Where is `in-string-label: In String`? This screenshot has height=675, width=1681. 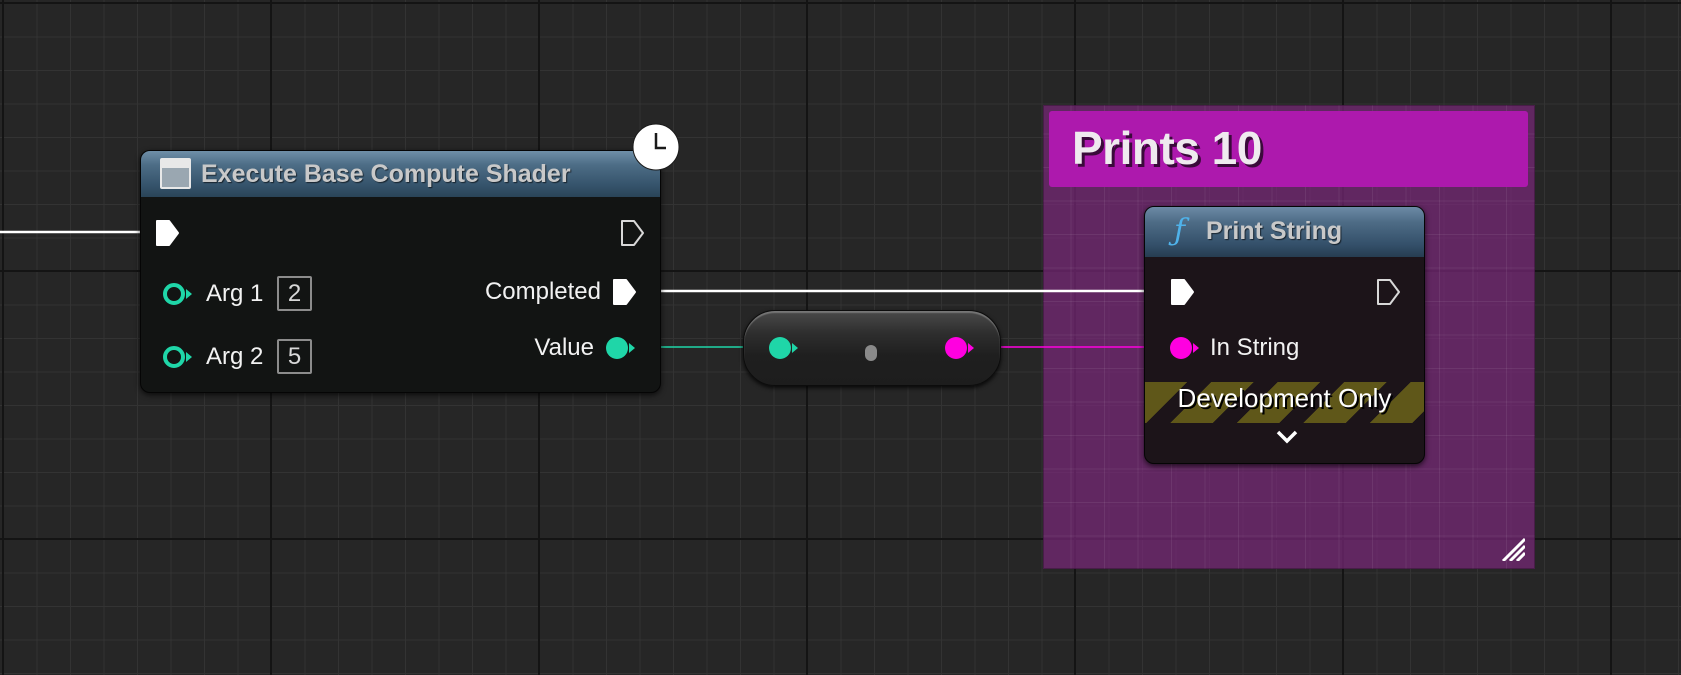 in-string-label: In String is located at coordinates (1255, 347).